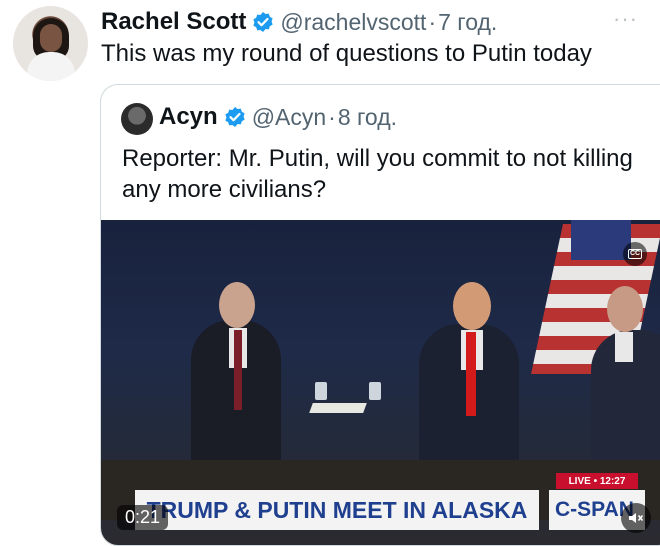 This screenshot has width=660, height=546. I want to click on quote-author-name: Acyn, so click(188, 117).